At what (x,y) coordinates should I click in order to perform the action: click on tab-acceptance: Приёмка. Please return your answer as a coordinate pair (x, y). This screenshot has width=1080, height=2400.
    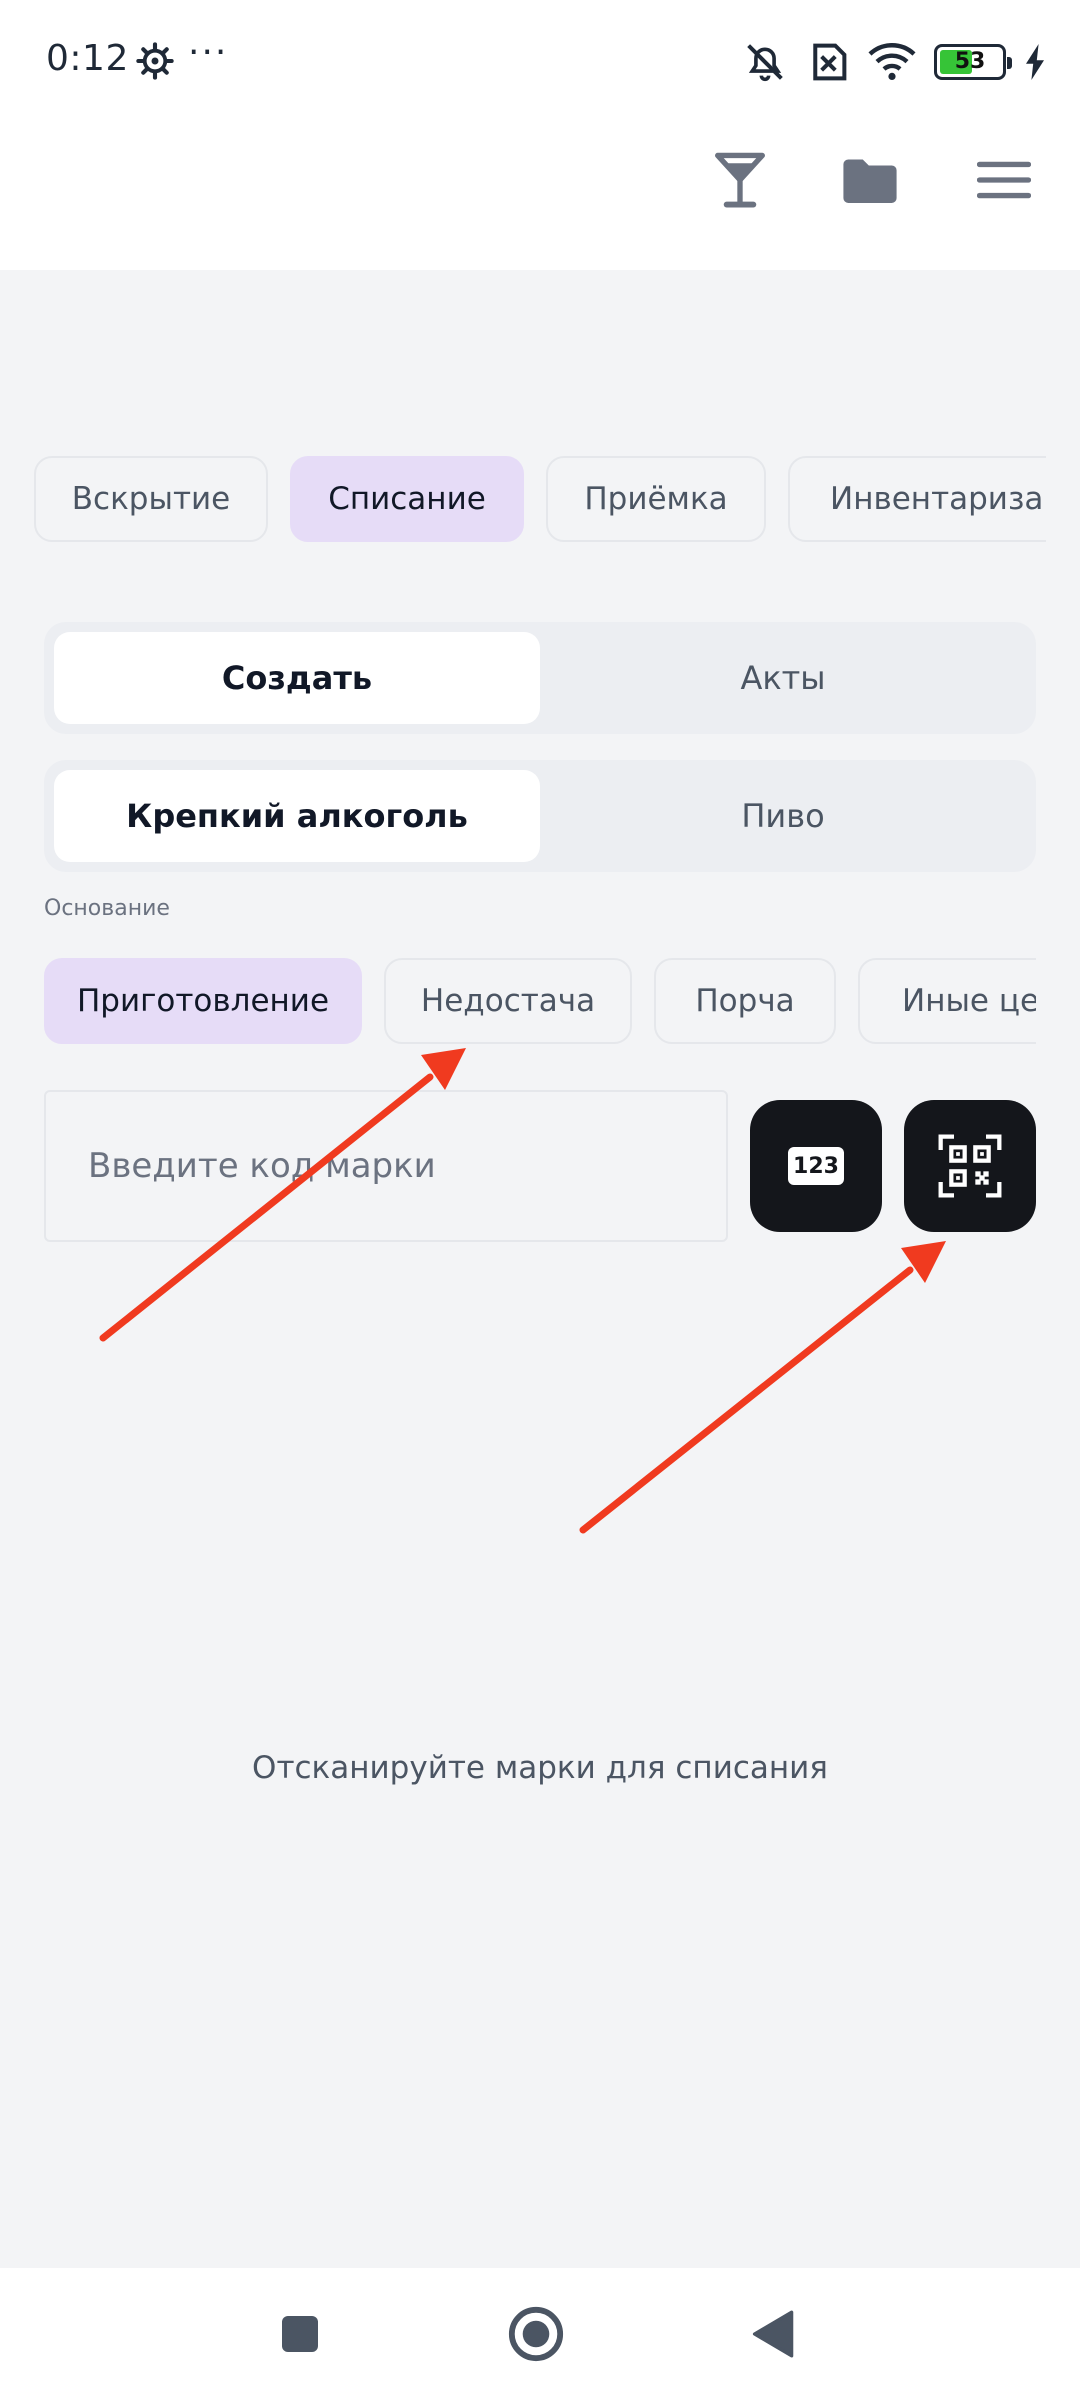
    Looking at the image, I should click on (656, 499).